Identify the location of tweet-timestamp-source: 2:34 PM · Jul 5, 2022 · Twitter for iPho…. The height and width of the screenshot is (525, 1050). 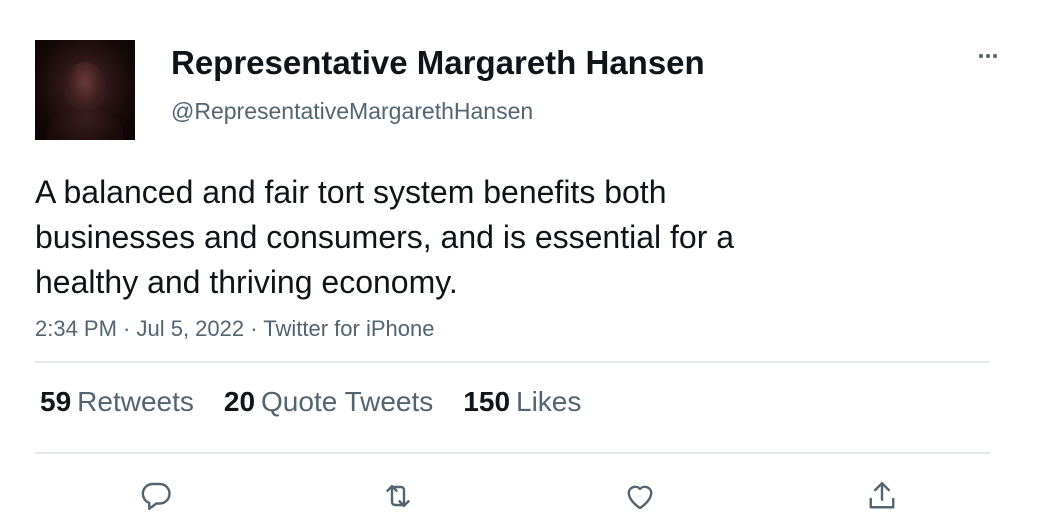
(234, 329).